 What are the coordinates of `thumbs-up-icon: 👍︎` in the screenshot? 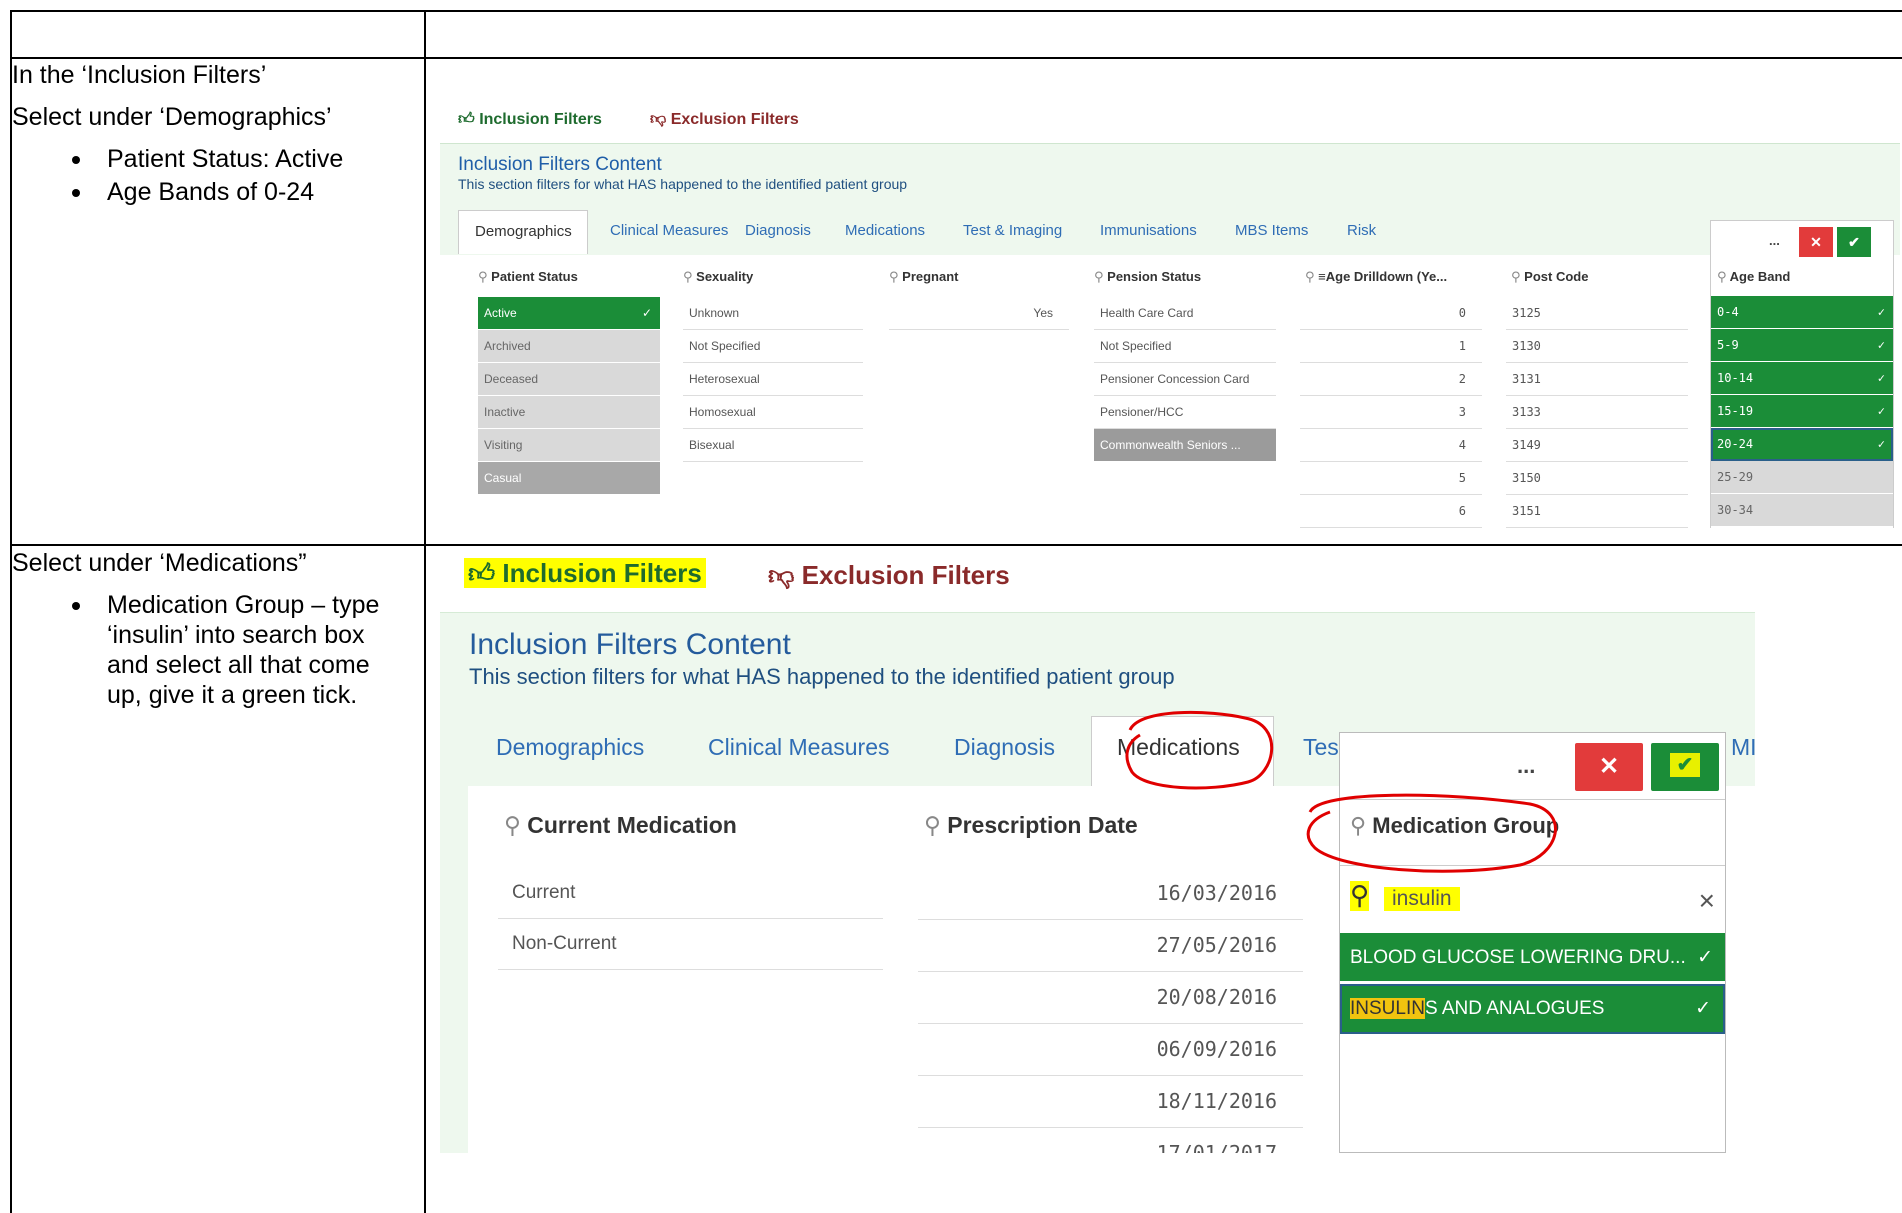 It's located at (482, 573).